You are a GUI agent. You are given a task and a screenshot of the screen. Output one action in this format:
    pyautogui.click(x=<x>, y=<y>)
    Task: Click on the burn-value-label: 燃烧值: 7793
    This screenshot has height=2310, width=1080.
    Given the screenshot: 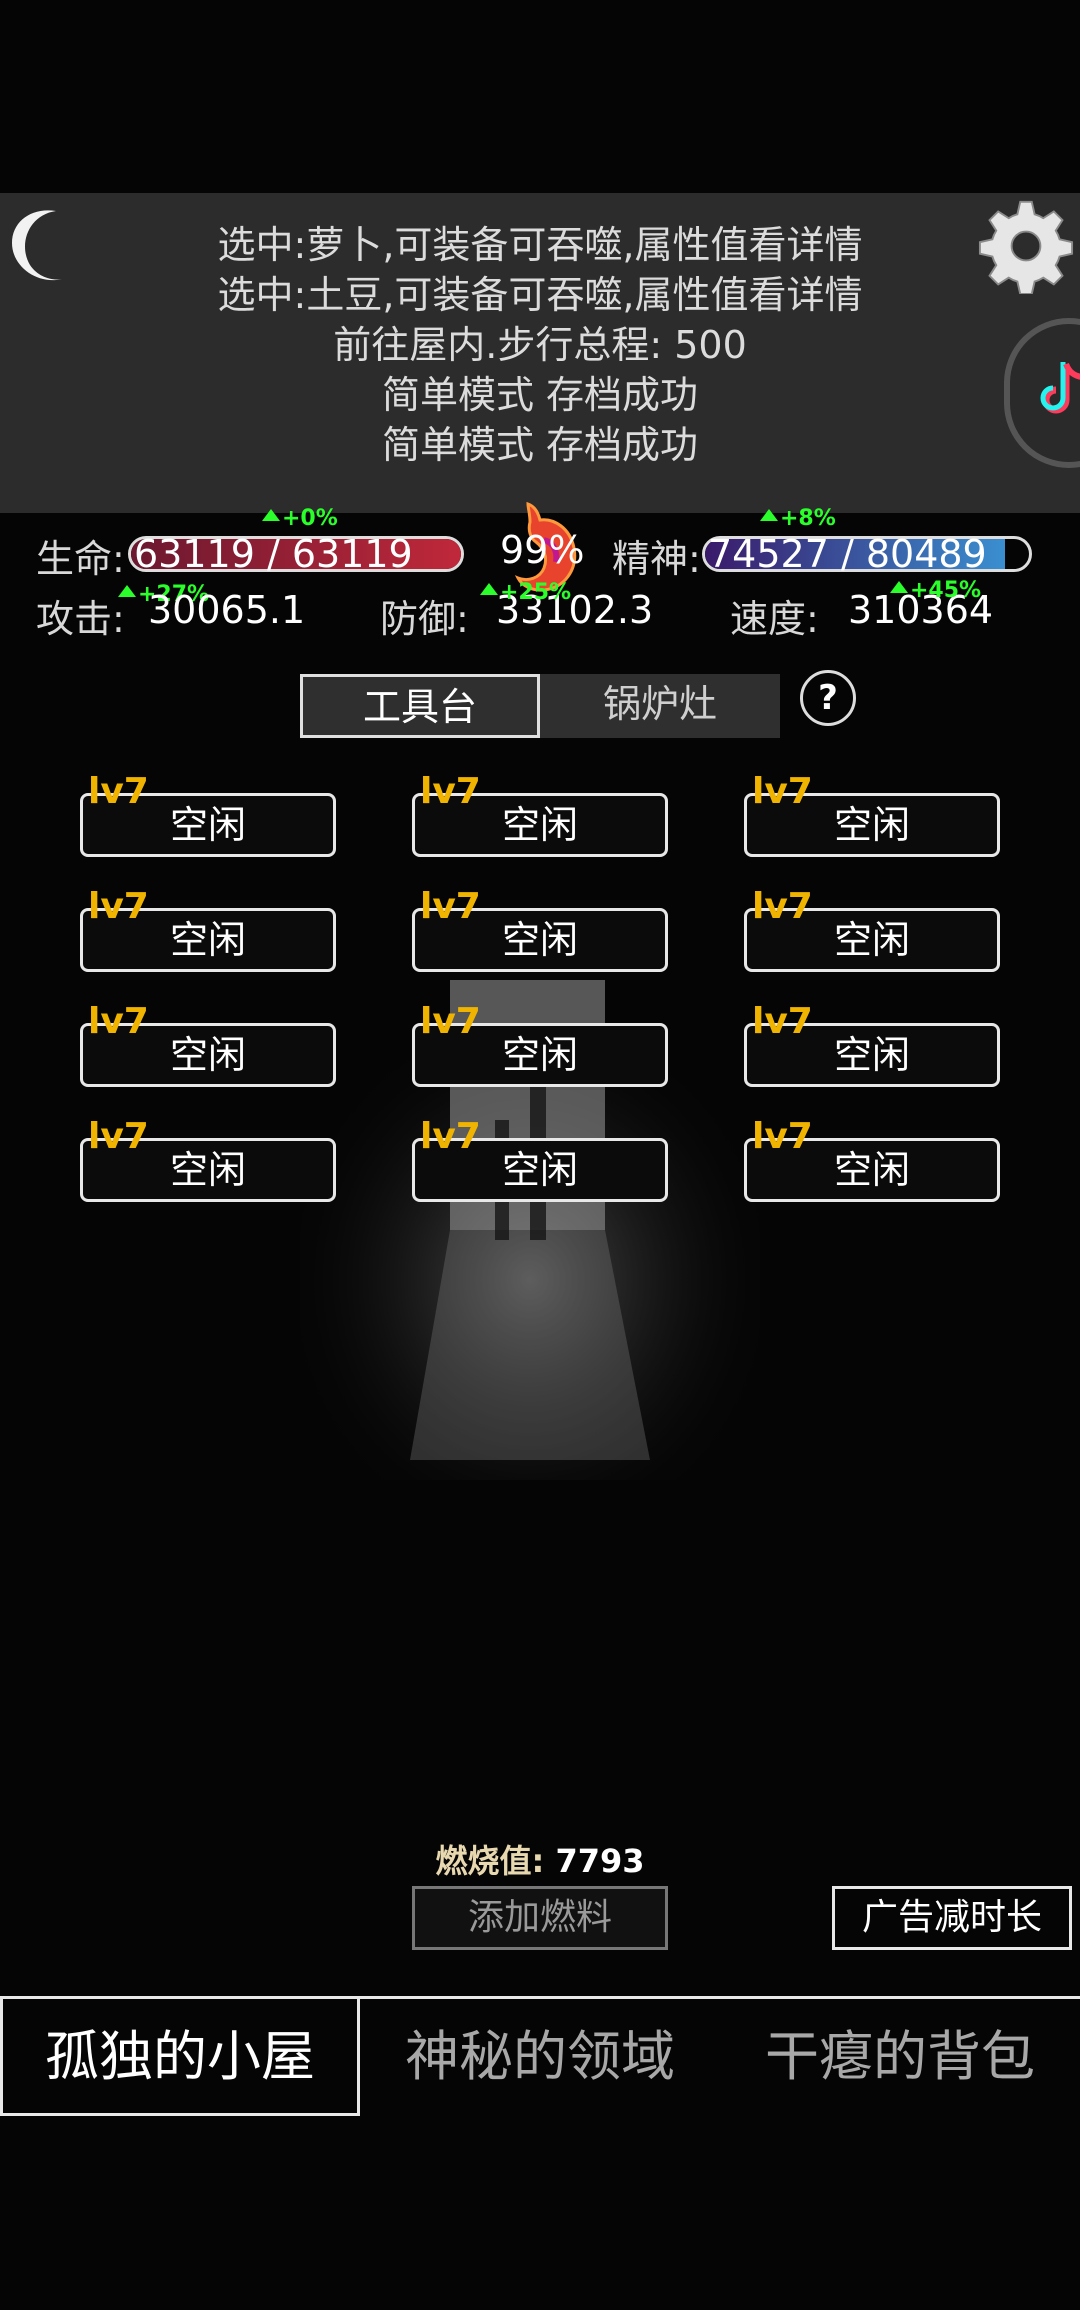 What is the action you would take?
    pyautogui.click(x=540, y=1861)
    